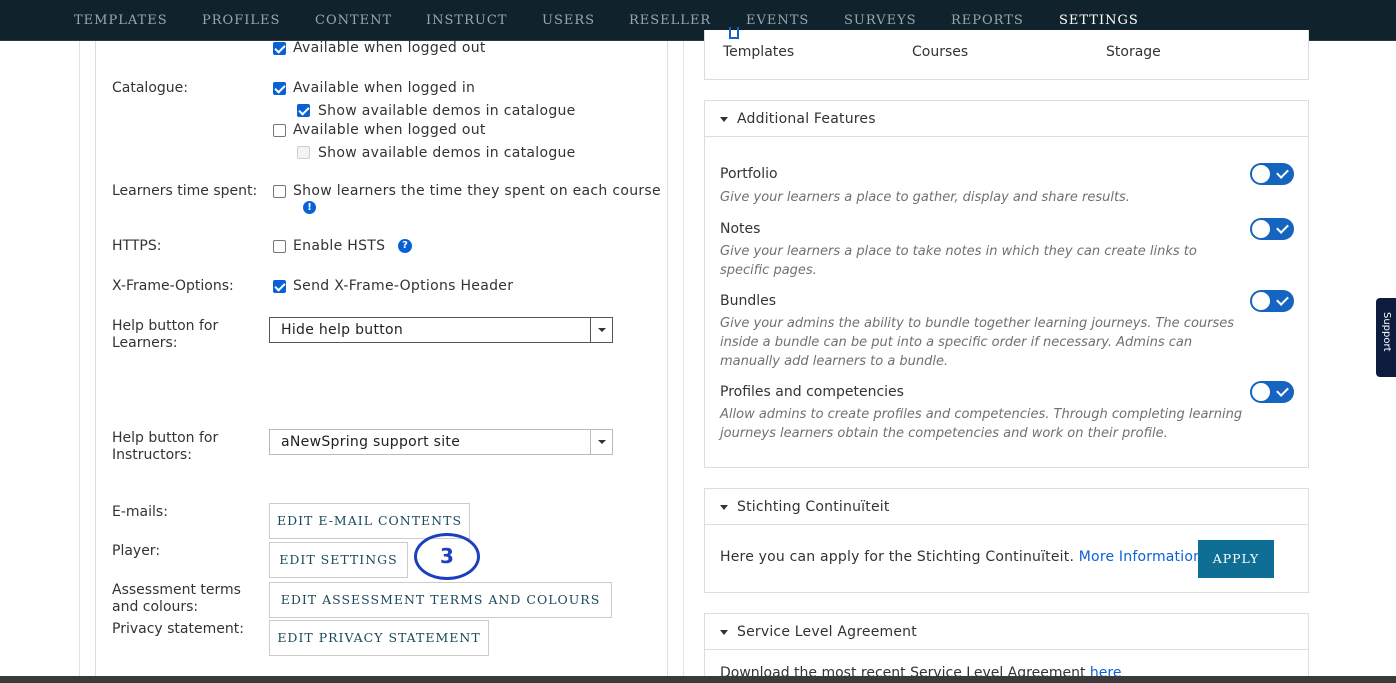  I want to click on nav-content: CONTENT, so click(353, 20).